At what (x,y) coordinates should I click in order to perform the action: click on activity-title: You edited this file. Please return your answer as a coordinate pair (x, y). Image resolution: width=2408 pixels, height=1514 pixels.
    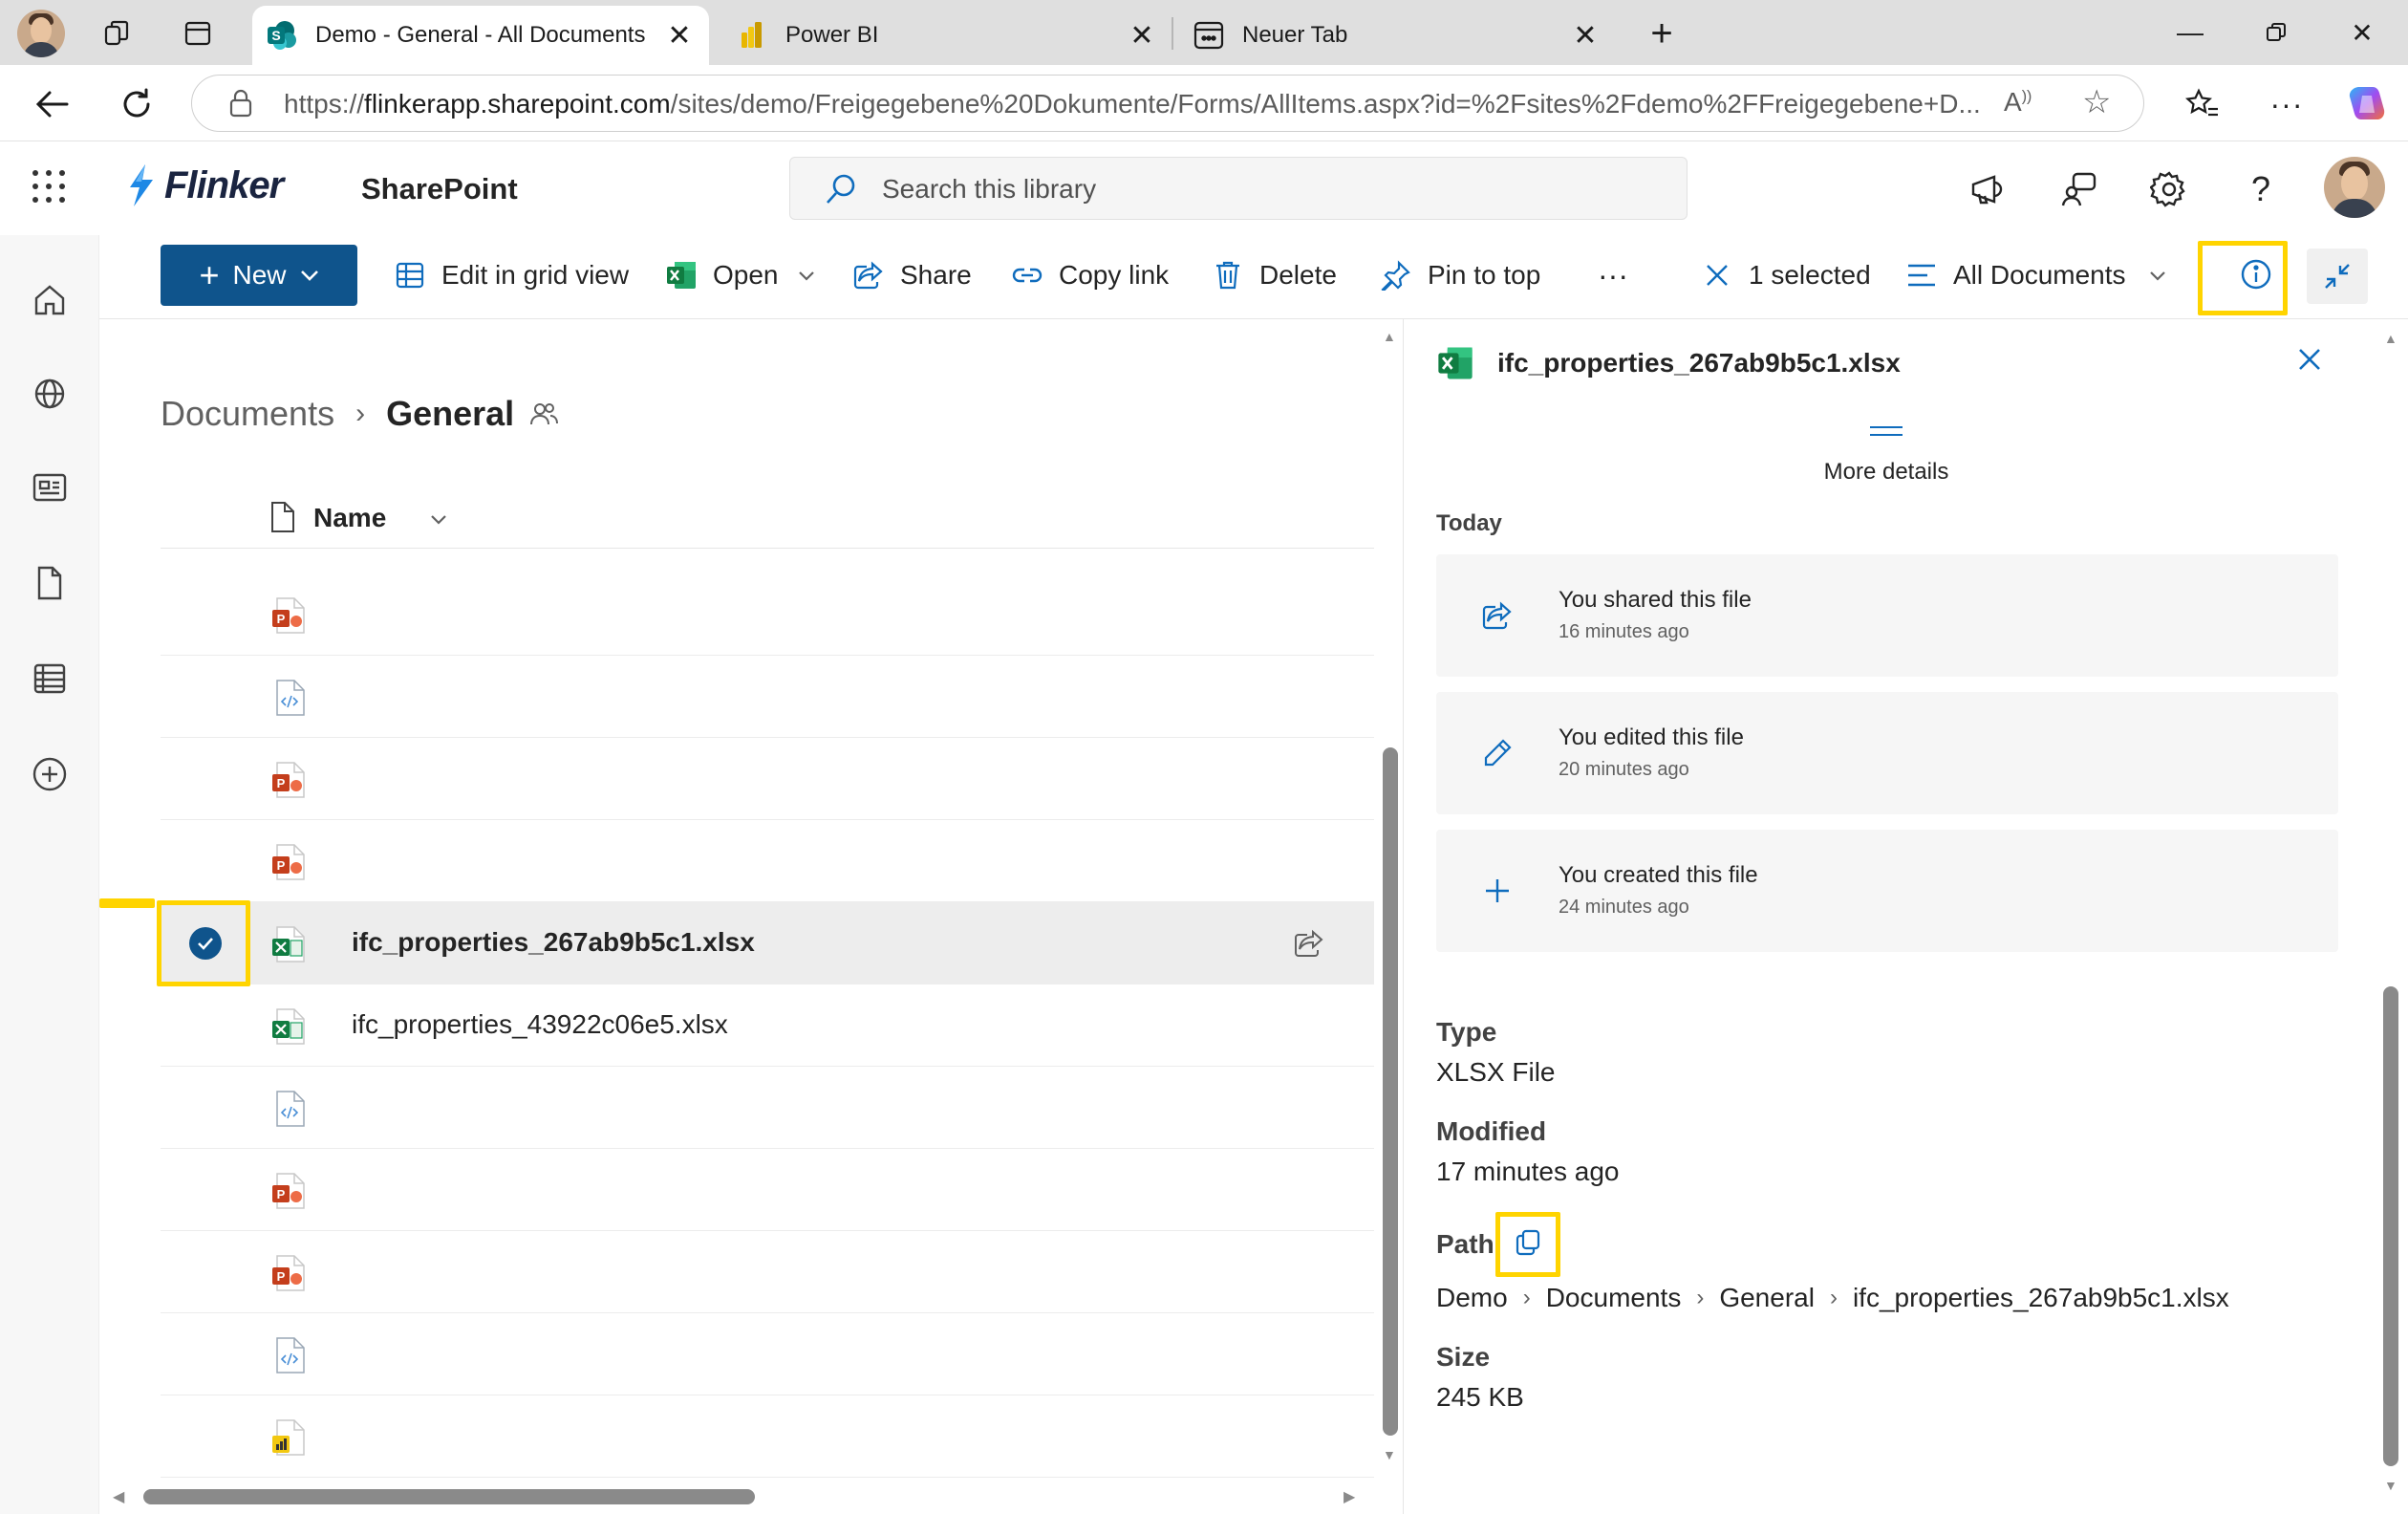
    Looking at the image, I should click on (1652, 737).